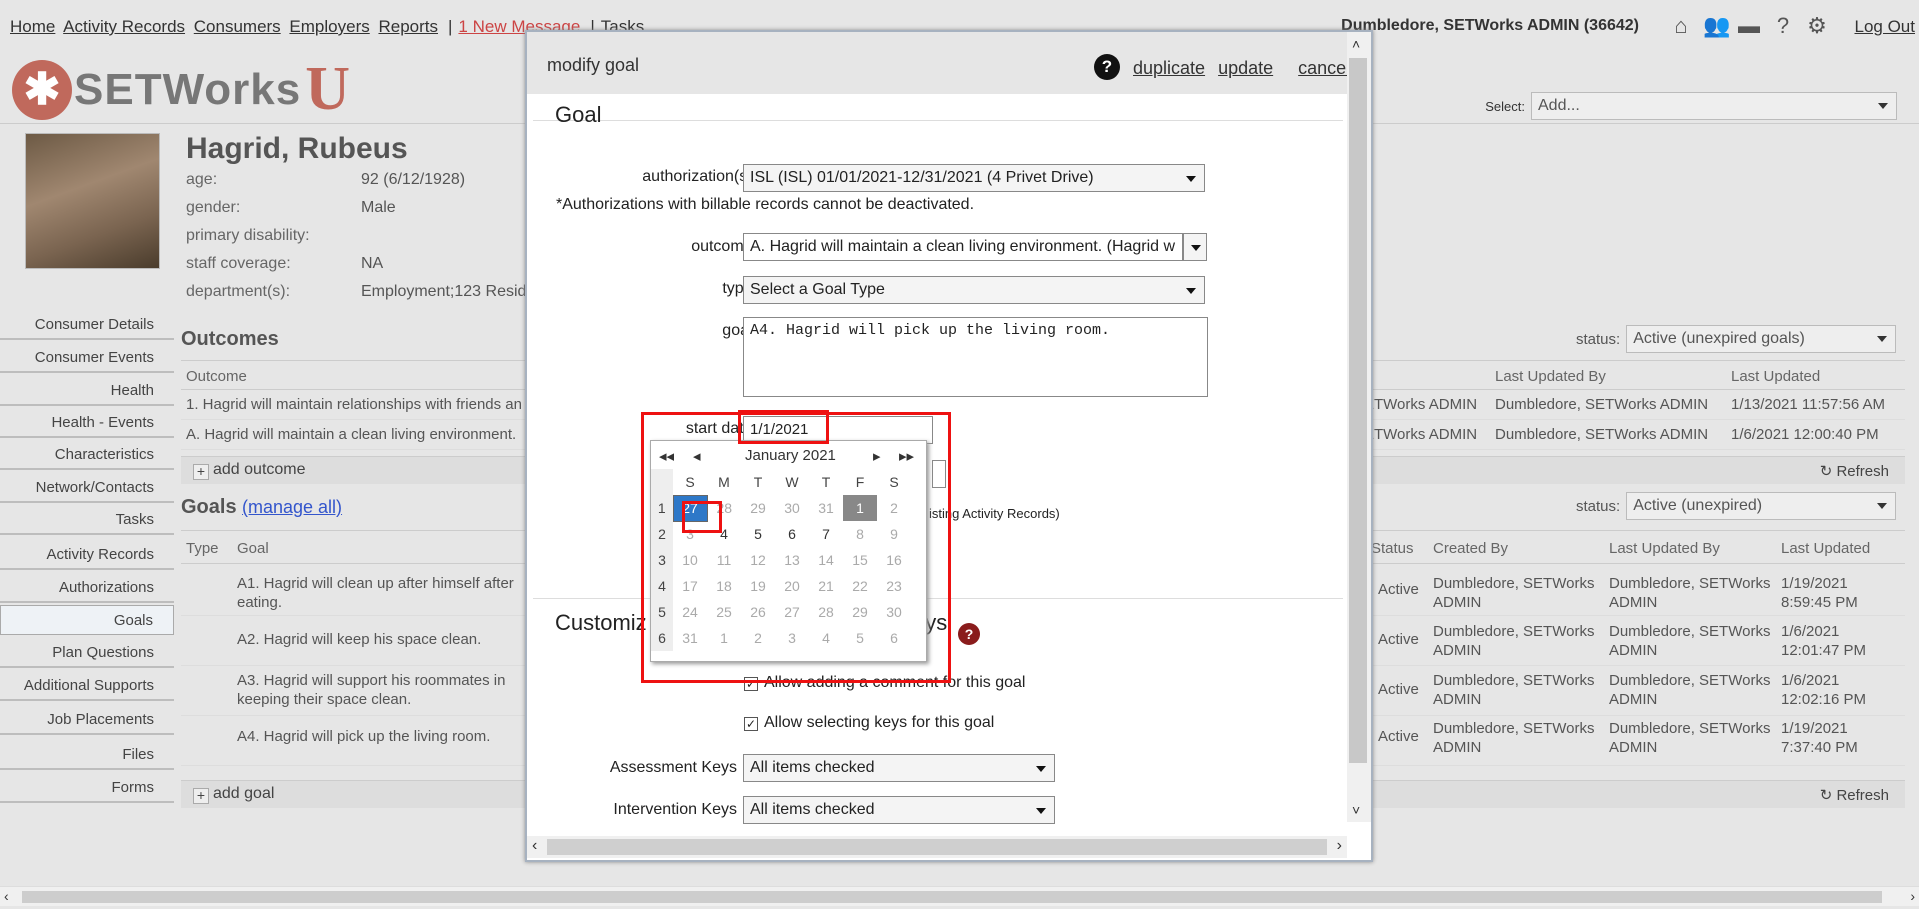 The height and width of the screenshot is (909, 1919). Describe the element at coordinates (237, 26) in the screenshot. I see `nav-consumers-link: Consumers` at that location.